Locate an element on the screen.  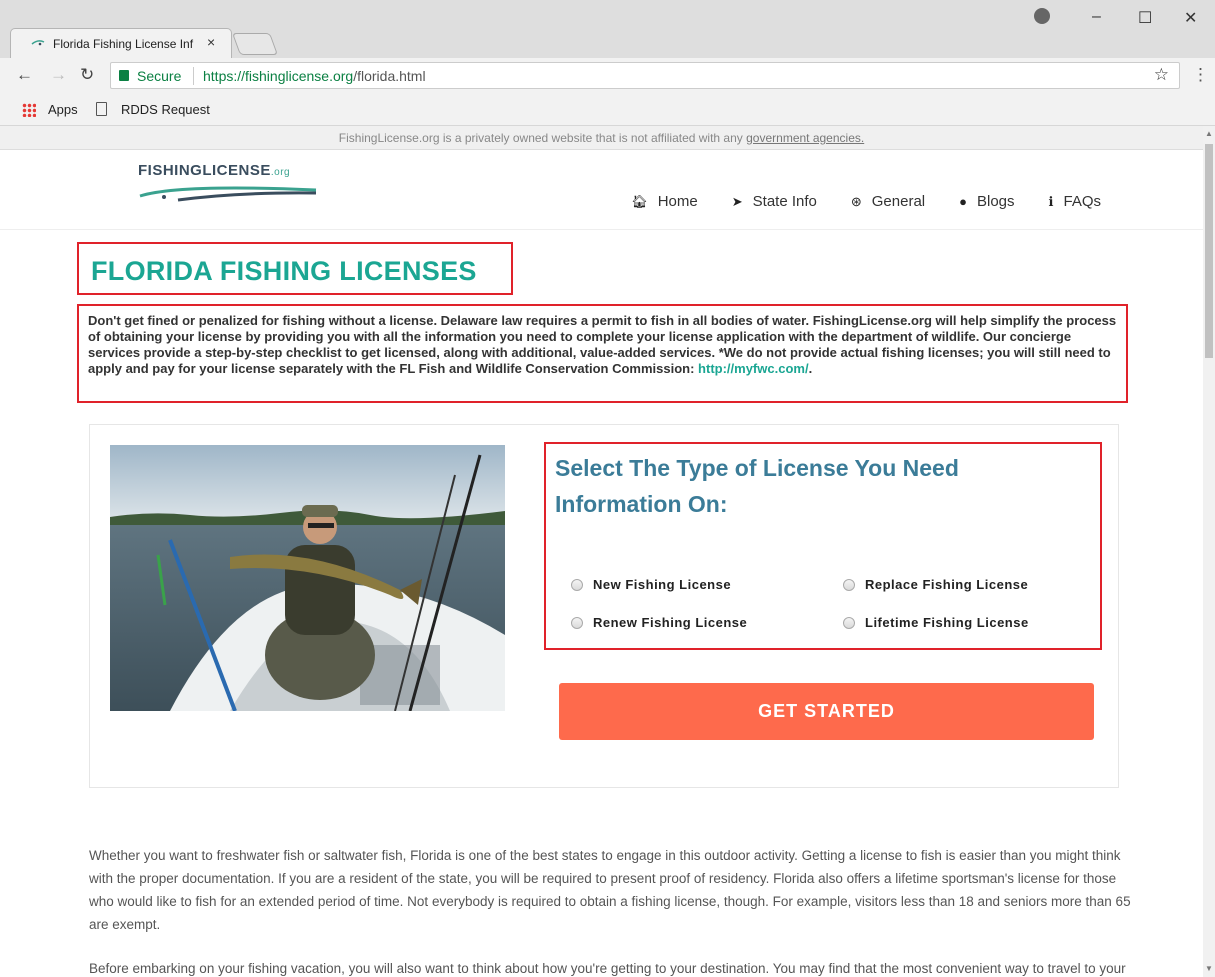
nav-blogs: ● Blogs is located at coordinates (986, 201).